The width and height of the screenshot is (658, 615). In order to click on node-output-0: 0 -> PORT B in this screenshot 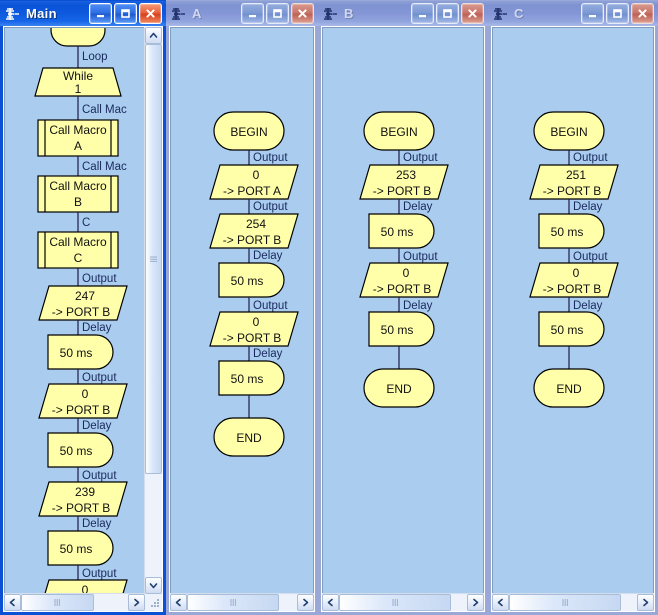, I will do `click(574, 280)`.